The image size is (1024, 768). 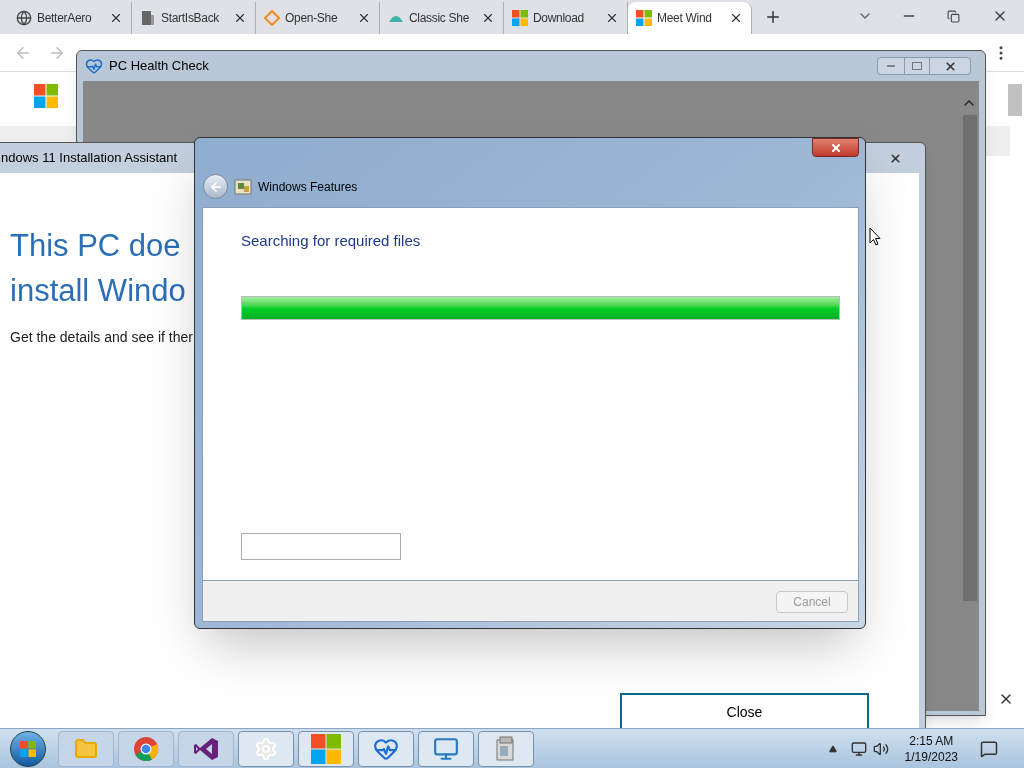 What do you see at coordinates (308, 187) in the screenshot?
I see `dialog-title: Windows Features` at bounding box center [308, 187].